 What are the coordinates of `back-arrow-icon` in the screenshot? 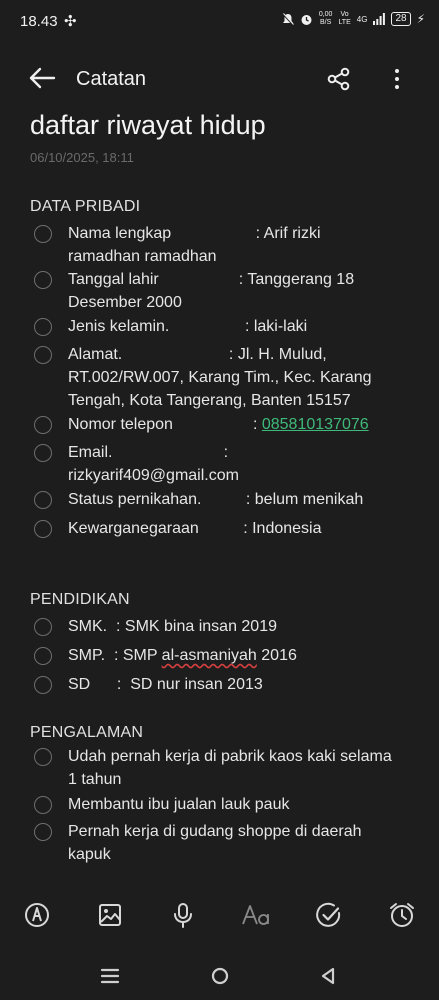 It's located at (42, 78).